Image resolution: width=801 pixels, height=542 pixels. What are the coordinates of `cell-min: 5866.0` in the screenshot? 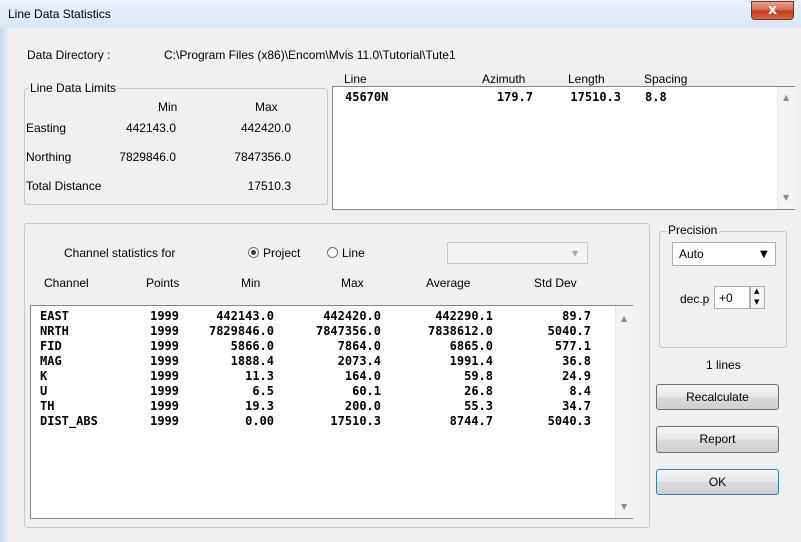 It's located at (252, 346).